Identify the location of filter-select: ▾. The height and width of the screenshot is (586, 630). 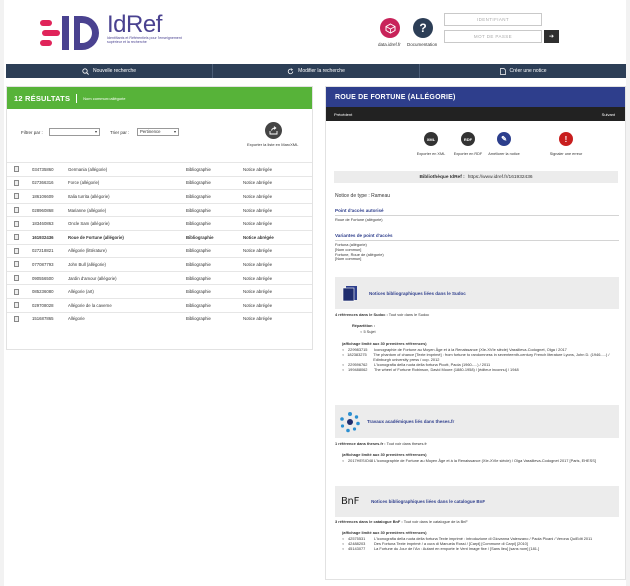
(74, 132).